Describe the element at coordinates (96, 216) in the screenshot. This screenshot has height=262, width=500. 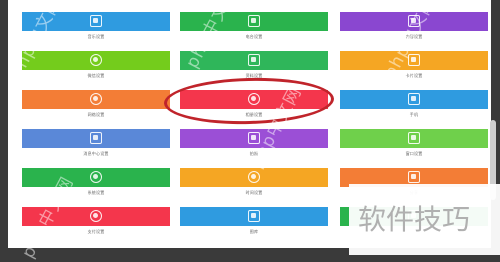
I see `money-icon` at that location.